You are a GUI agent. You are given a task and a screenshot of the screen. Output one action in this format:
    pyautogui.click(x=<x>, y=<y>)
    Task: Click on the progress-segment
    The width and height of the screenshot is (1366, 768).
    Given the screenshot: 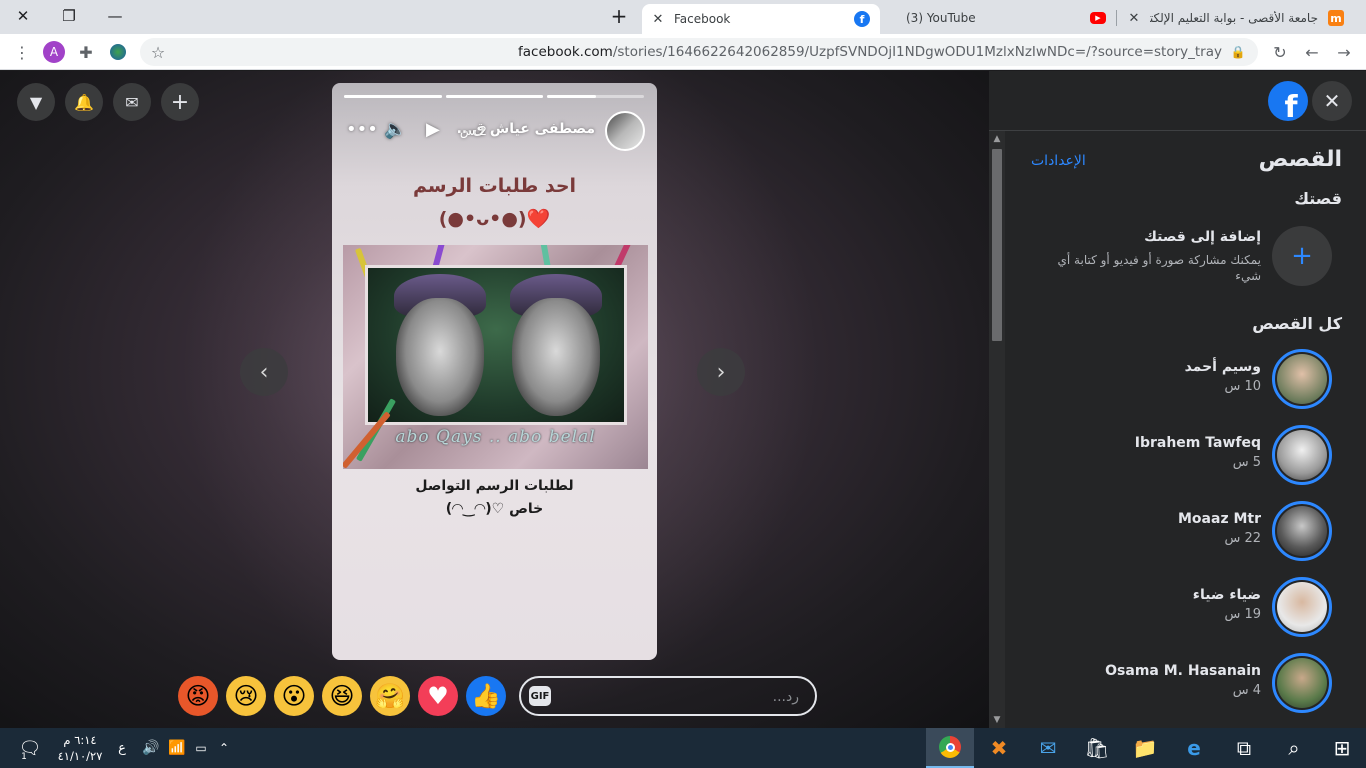 What is the action you would take?
    pyautogui.click(x=393, y=96)
    